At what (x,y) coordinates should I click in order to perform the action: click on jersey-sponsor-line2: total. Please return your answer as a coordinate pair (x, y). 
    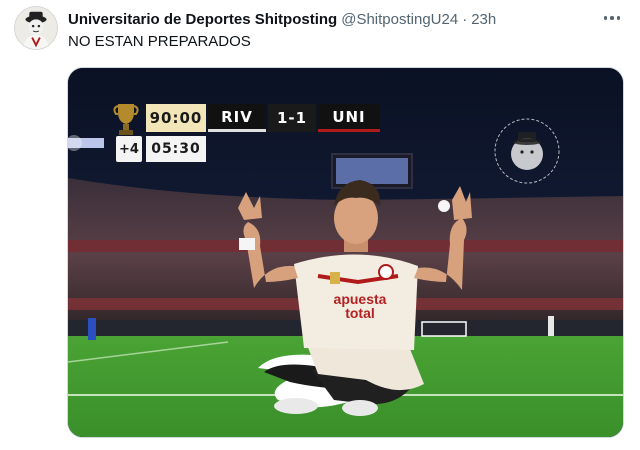
    Looking at the image, I should click on (360, 313).